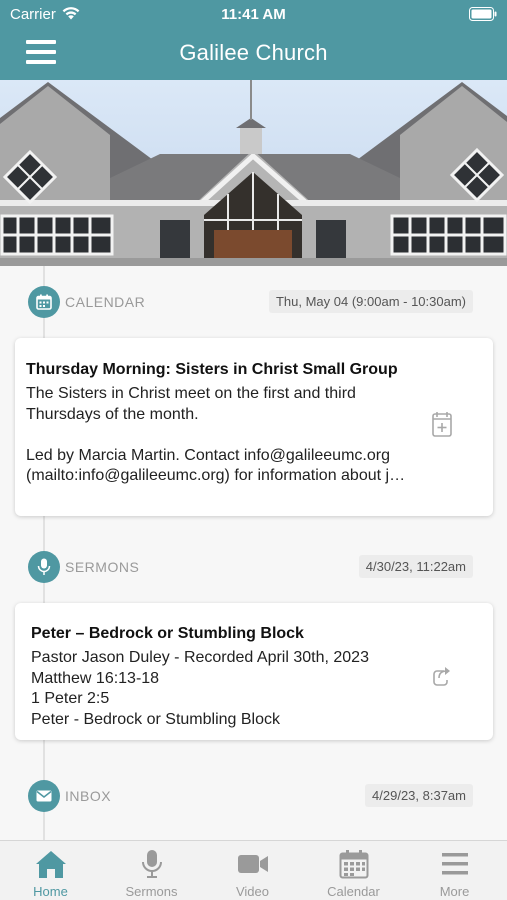 The height and width of the screenshot is (900, 507). What do you see at coordinates (442, 426) in the screenshot?
I see `add-to-calendar-icon` at bounding box center [442, 426].